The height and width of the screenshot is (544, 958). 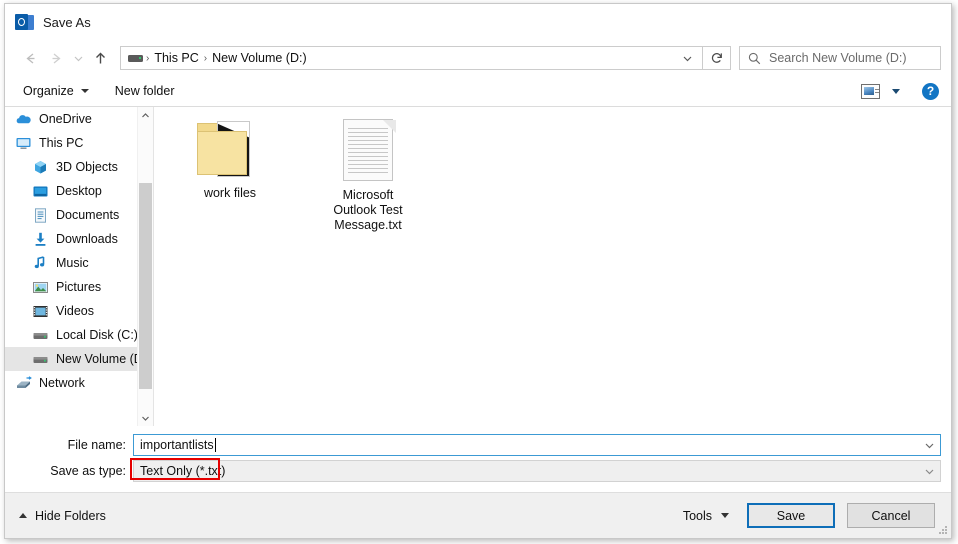 I want to click on network-icon, so click(x=23, y=383).